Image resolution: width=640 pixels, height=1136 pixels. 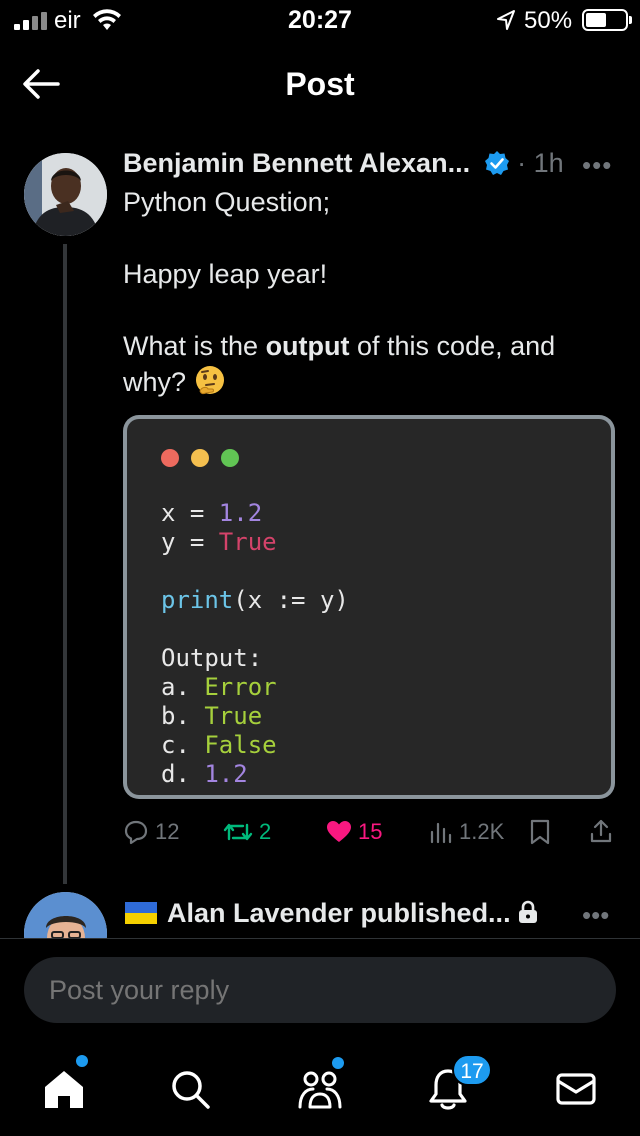 I want to click on battery-percent: 50%, so click(x=548, y=20).